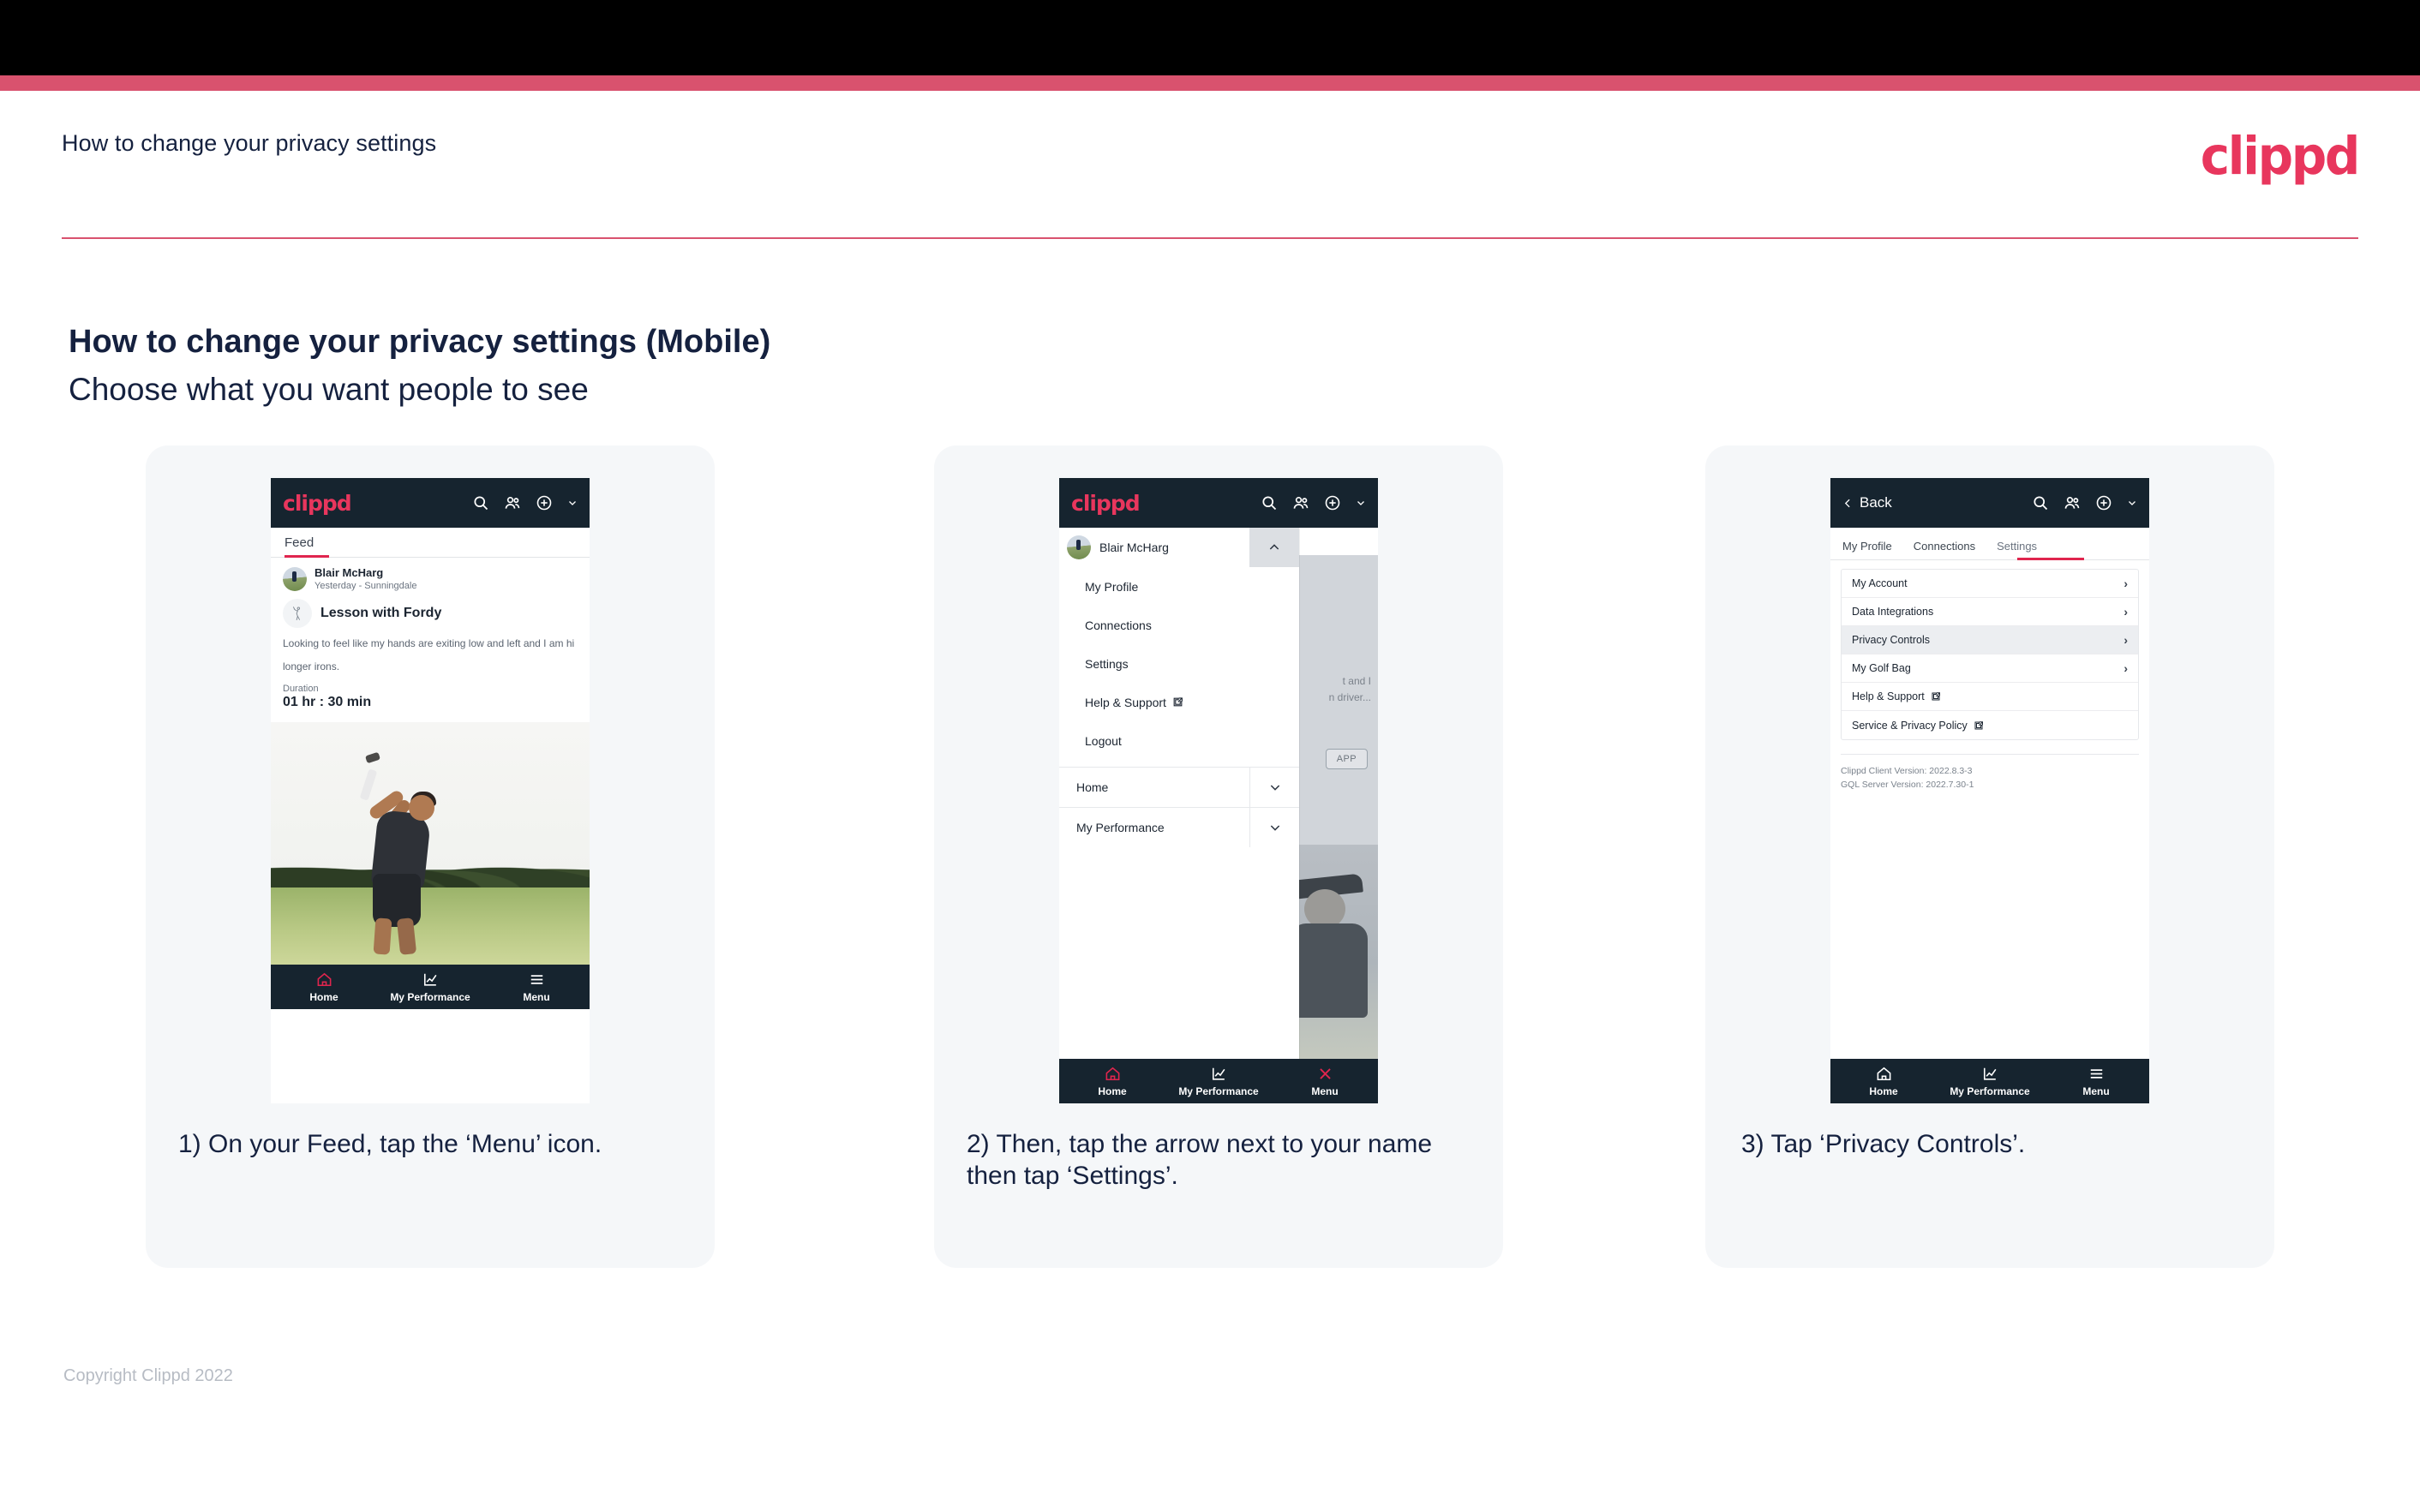 Image resolution: width=2420 pixels, height=1512 pixels. I want to click on drawer-item-help-support: Help & Support, so click(1179, 702).